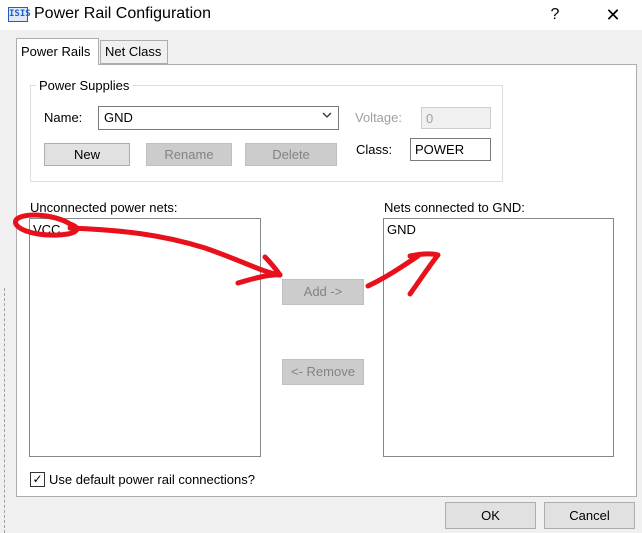 The height and width of the screenshot is (533, 642). Describe the element at coordinates (450, 149) in the screenshot. I see `class-input: POWER` at that location.